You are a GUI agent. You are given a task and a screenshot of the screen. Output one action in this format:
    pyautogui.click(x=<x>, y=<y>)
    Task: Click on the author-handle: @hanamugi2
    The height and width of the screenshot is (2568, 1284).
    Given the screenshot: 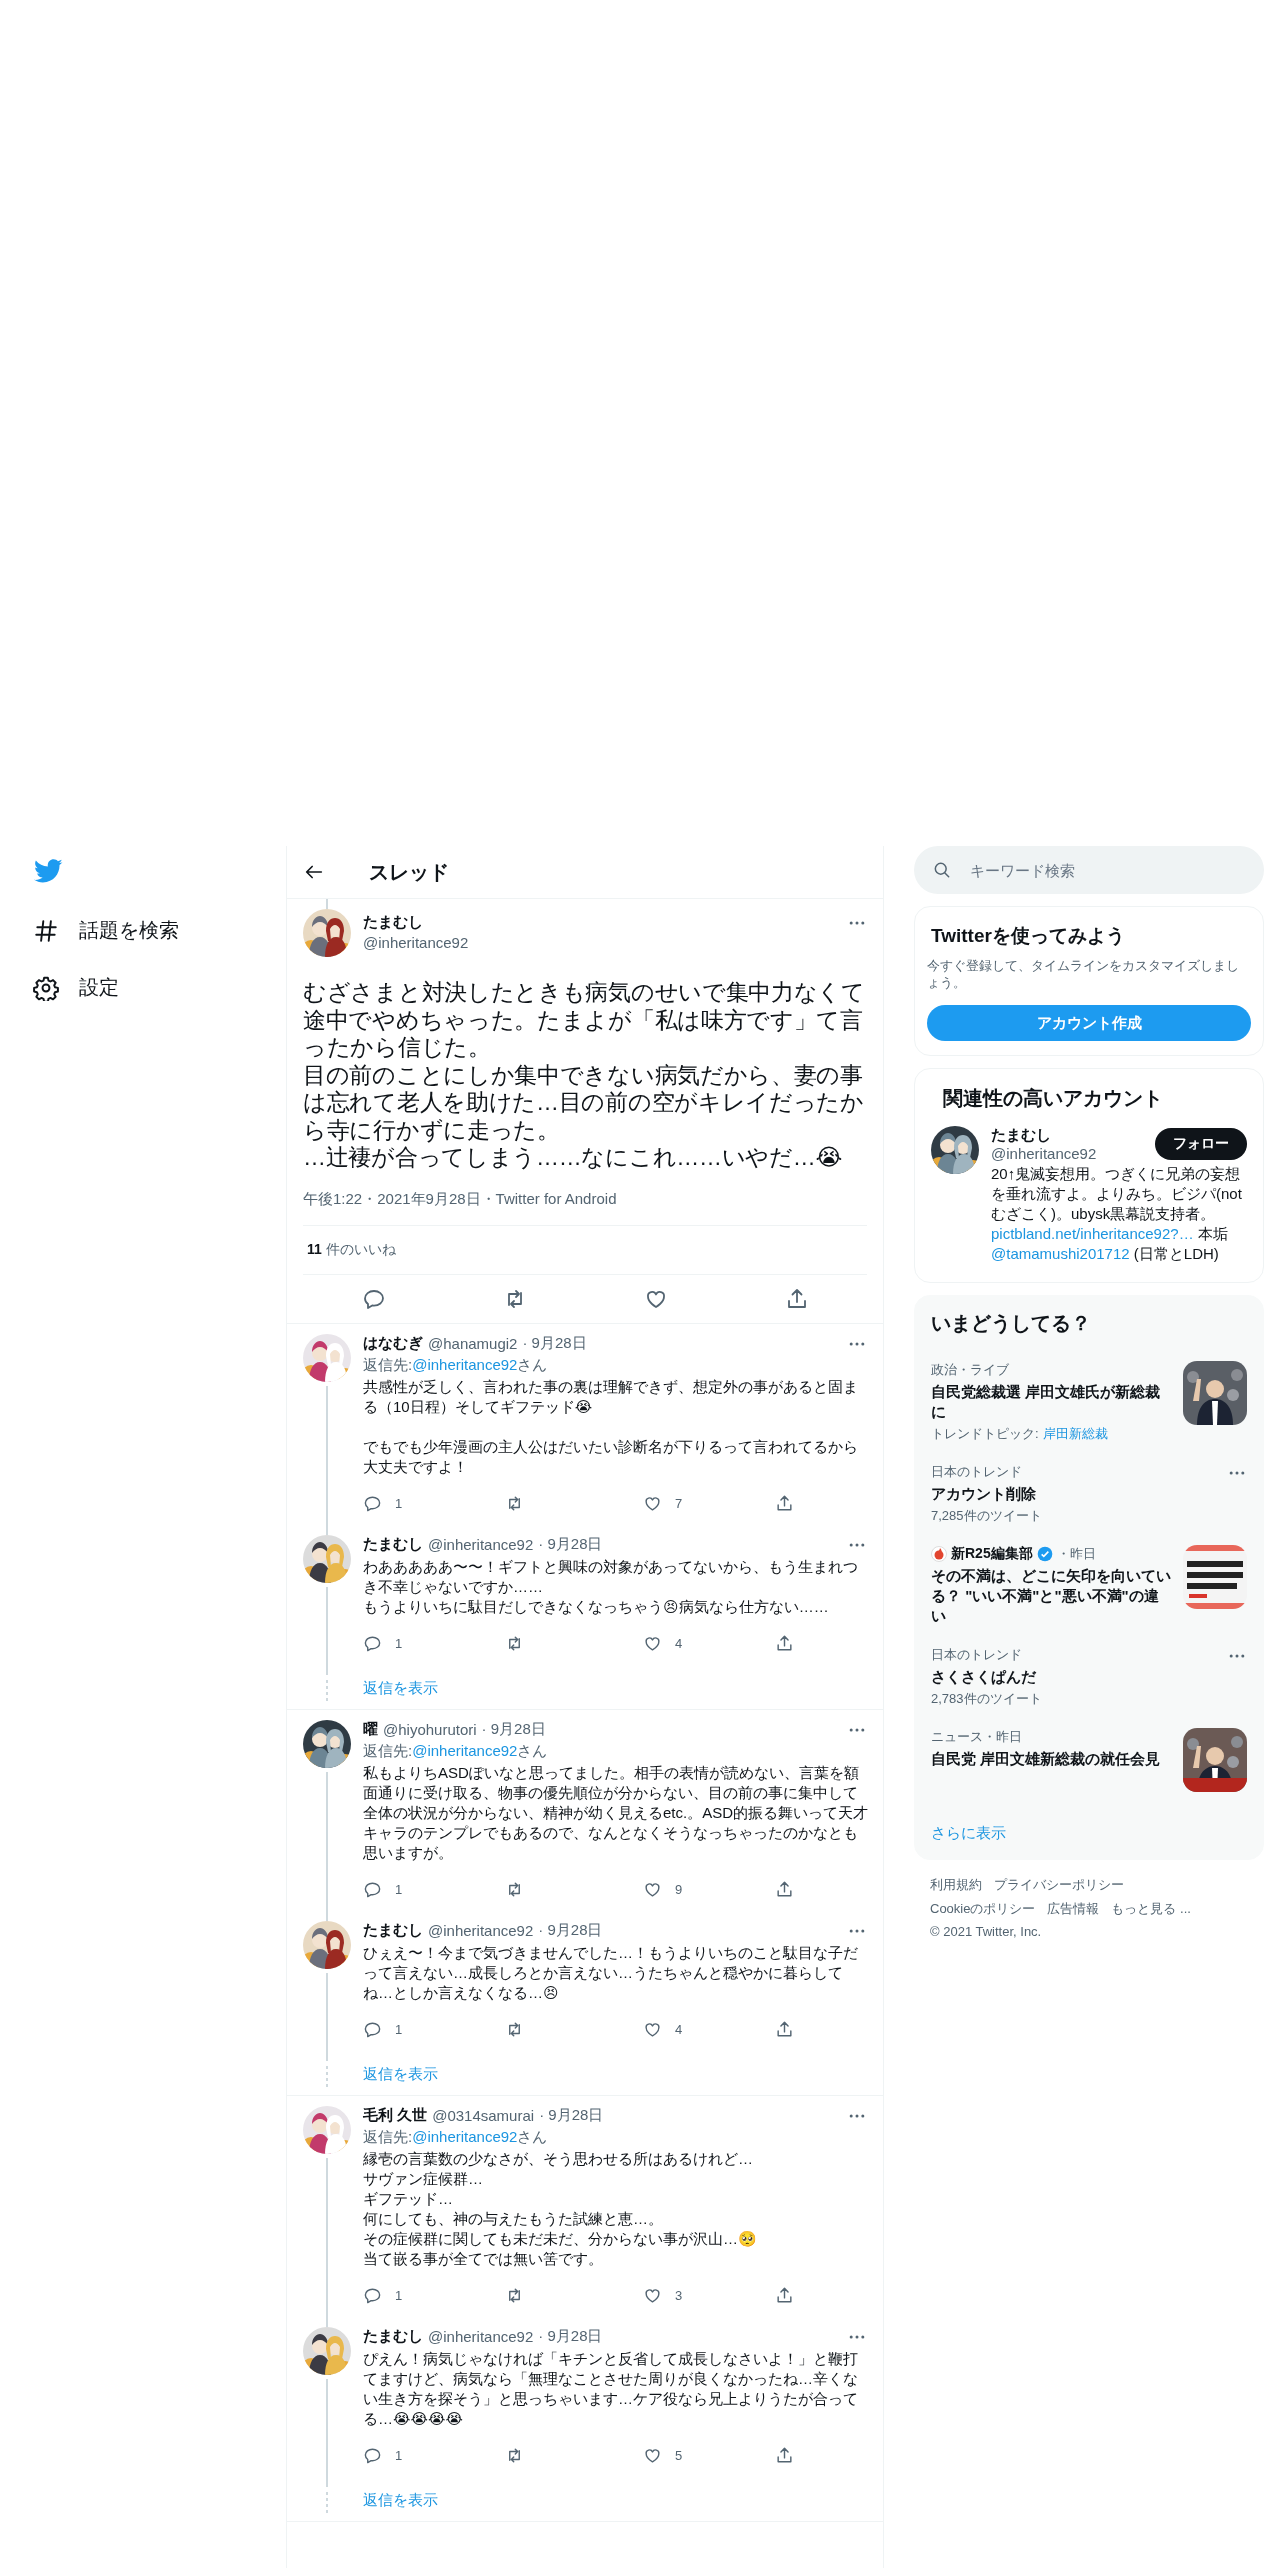 What is the action you would take?
    pyautogui.click(x=473, y=1343)
    